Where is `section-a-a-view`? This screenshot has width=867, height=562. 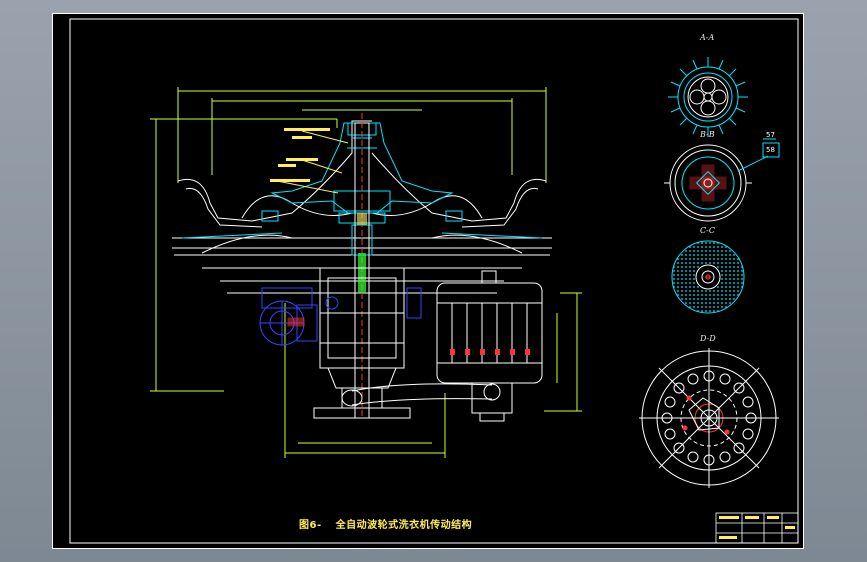
section-a-a-view is located at coordinates (708, 97).